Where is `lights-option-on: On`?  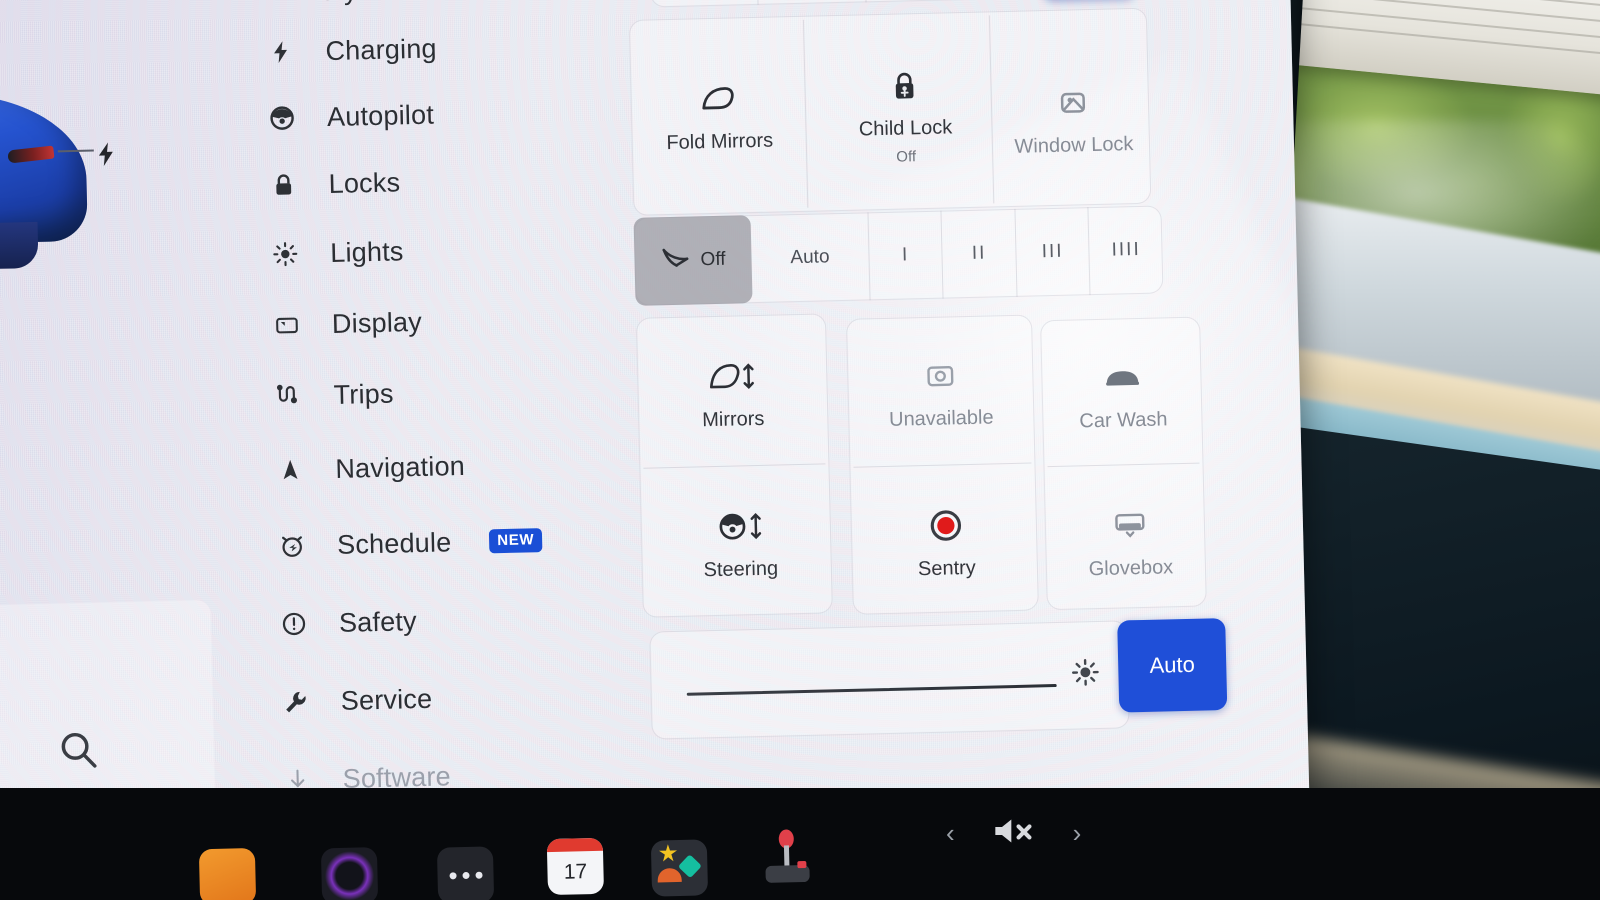
lights-option-on: On is located at coordinates (918, 1).